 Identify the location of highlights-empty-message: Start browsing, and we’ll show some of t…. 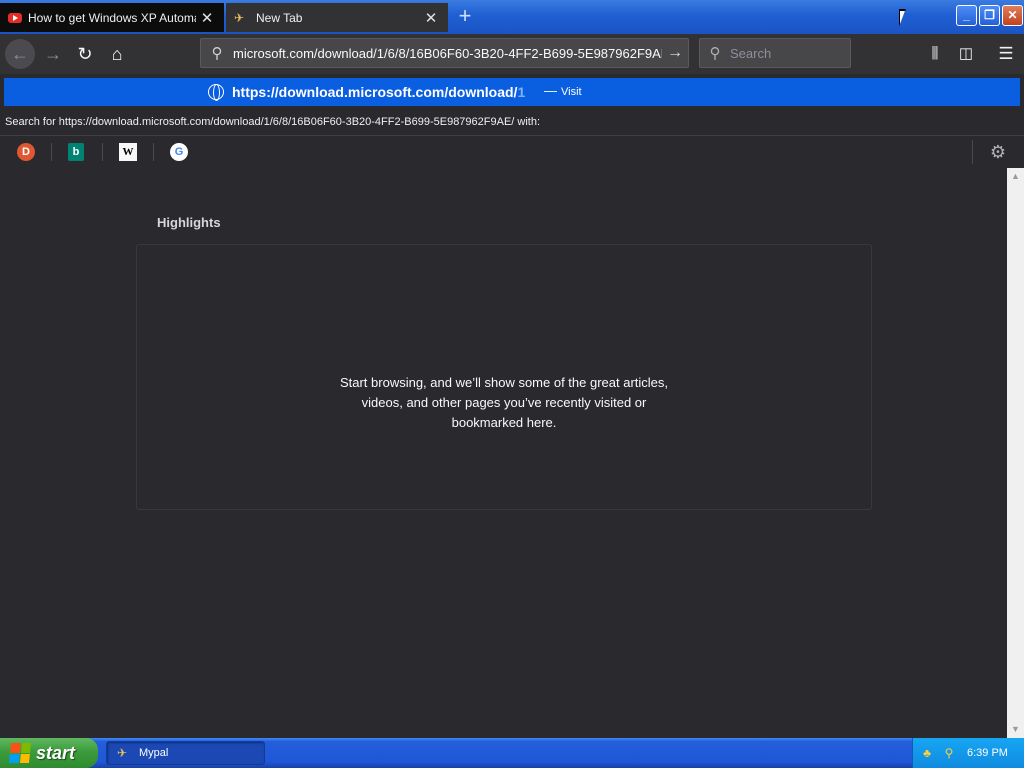
(504, 402).